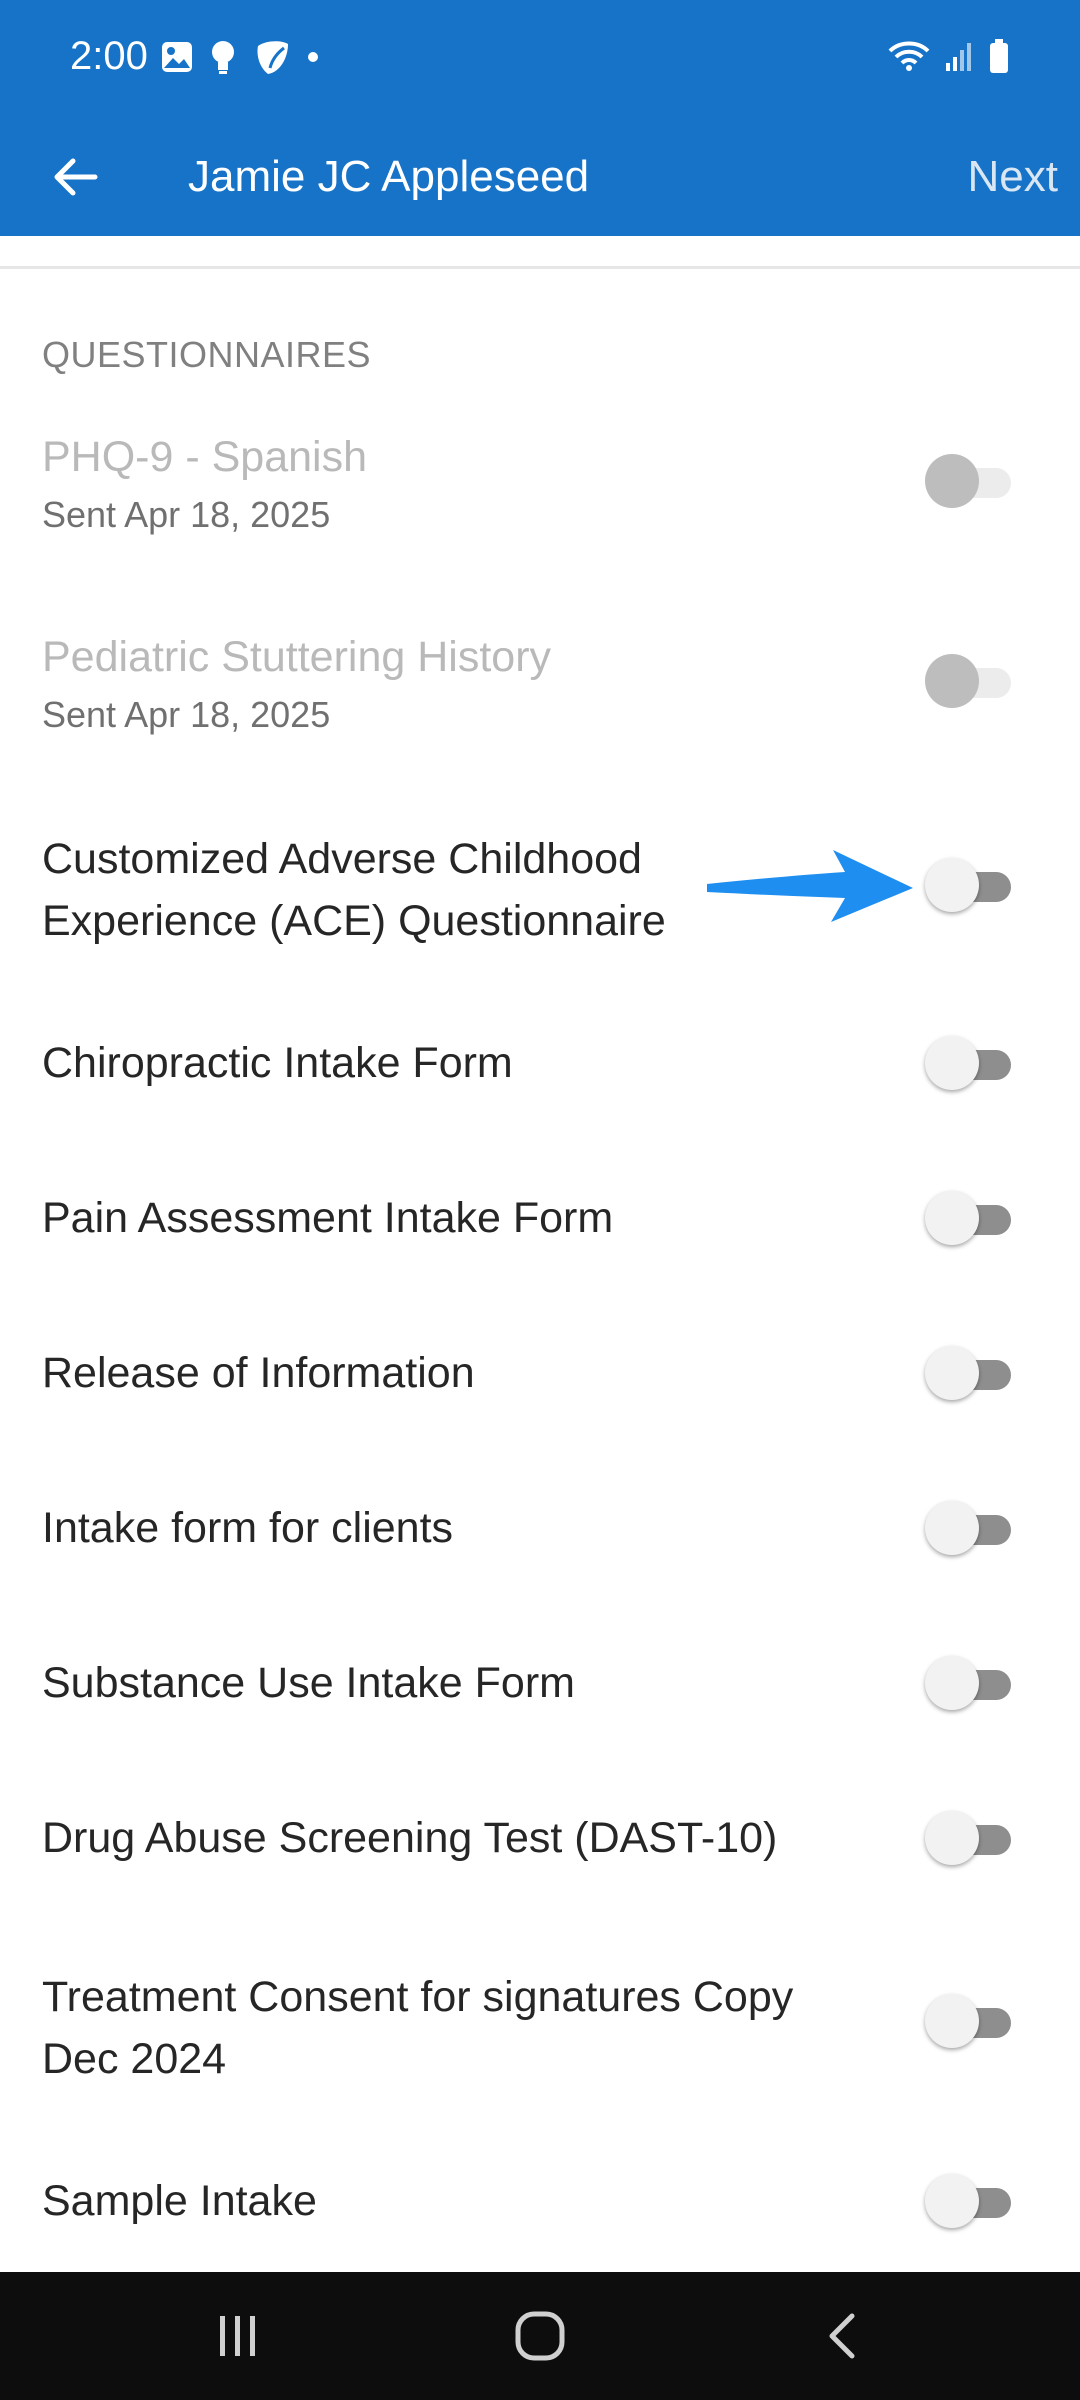 The image size is (1080, 2400). I want to click on next-button: Next, so click(1013, 177).